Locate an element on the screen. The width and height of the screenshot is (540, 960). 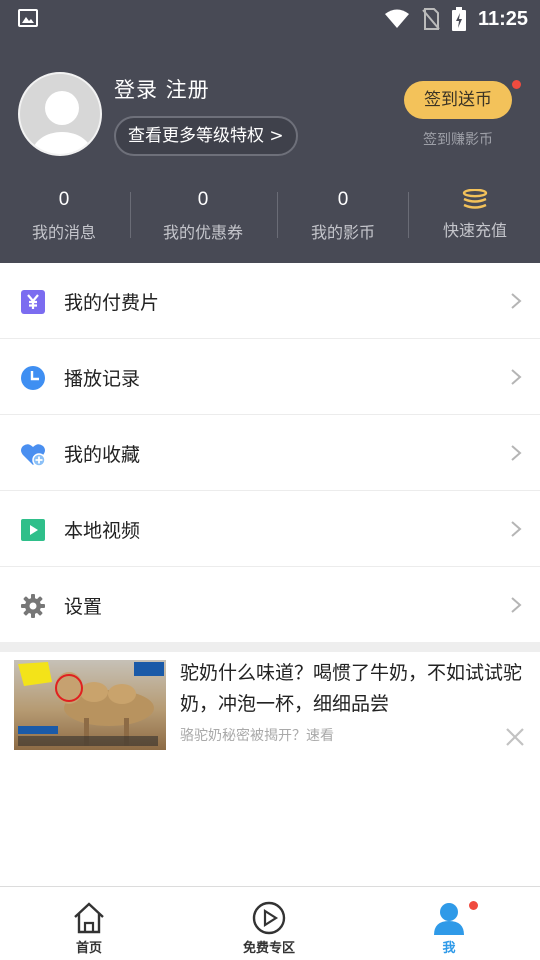
menu-item-settings: 设置 is located at coordinates (270, 605).